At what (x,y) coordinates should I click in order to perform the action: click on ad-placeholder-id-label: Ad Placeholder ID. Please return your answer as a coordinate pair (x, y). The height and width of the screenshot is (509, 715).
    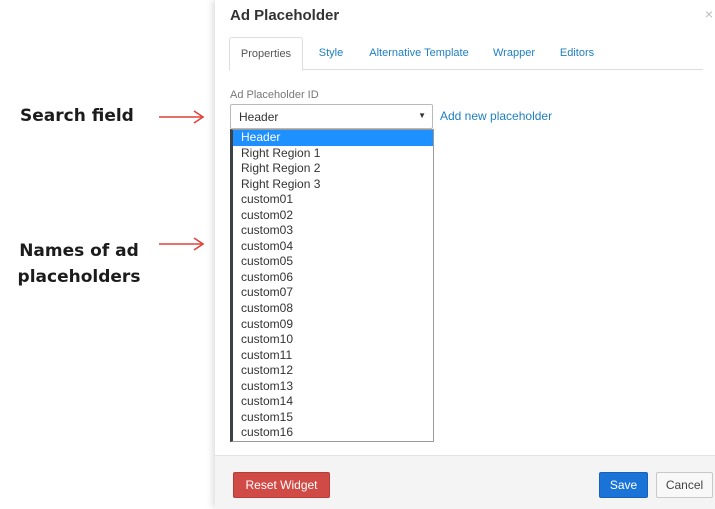
    Looking at the image, I should click on (274, 95).